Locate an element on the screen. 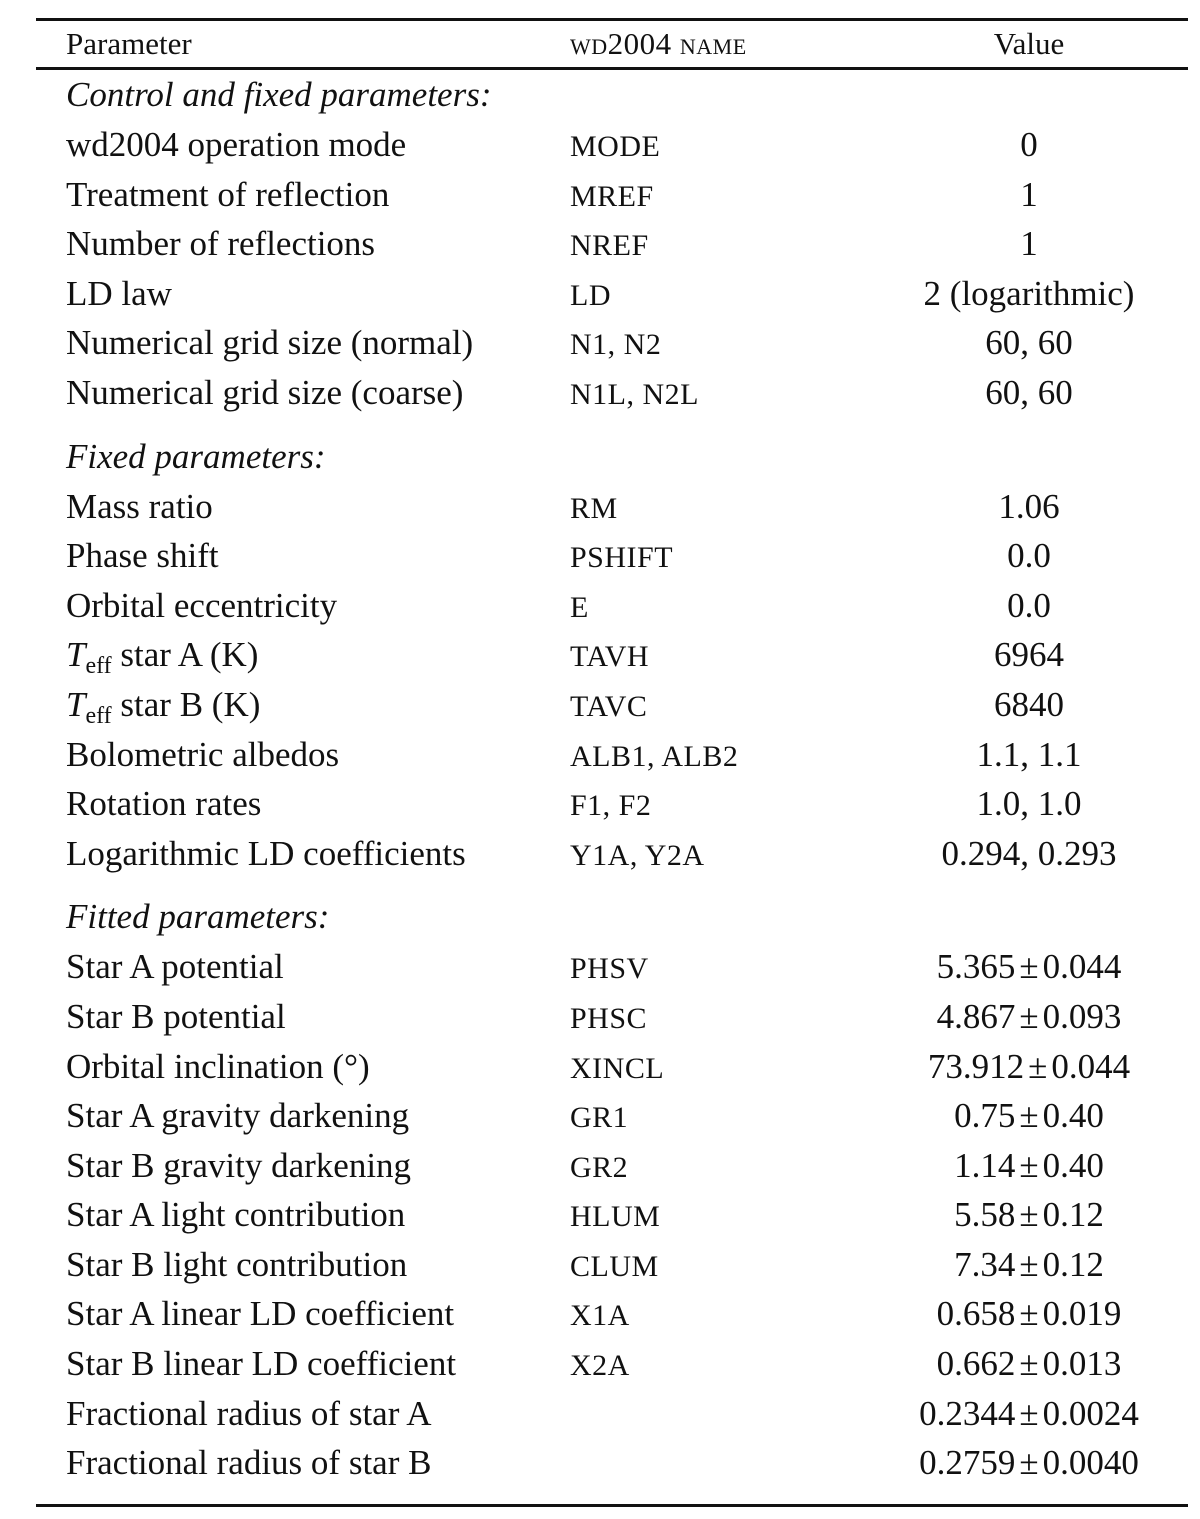 The height and width of the screenshot is (1519, 1200). value: 73.912 is located at coordinates (976, 1066).